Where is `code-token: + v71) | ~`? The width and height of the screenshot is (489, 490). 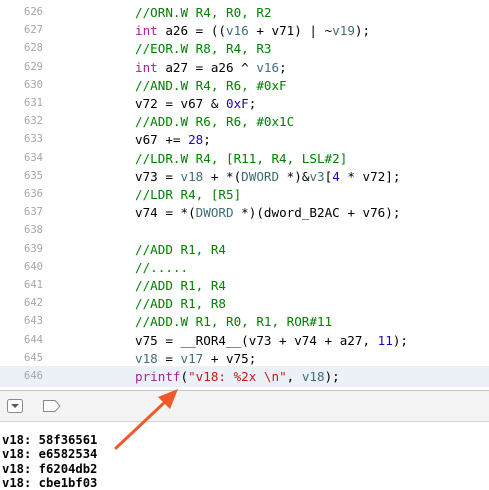
code-token: + v71) | ~ is located at coordinates (290, 31).